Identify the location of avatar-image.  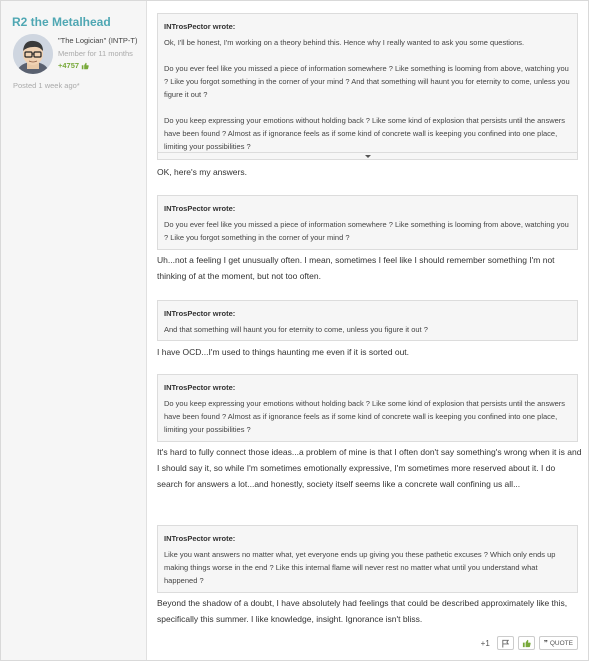
(33, 54).